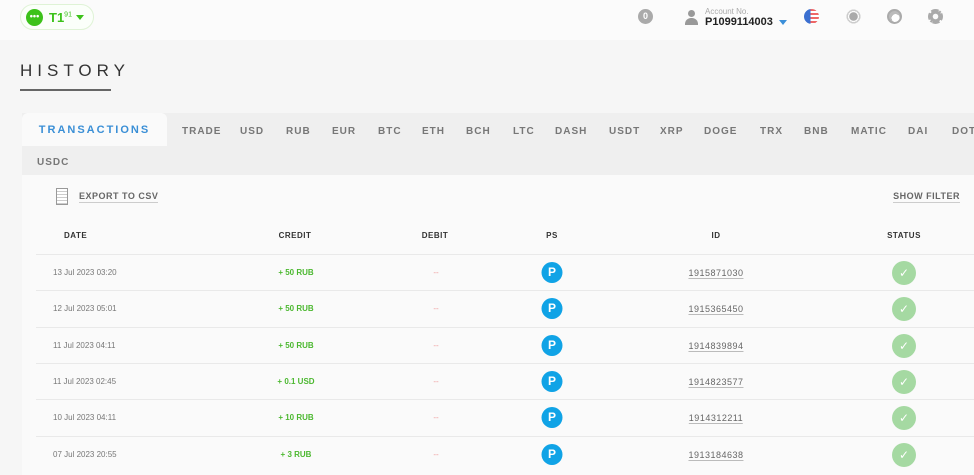 This screenshot has width=974, height=475. Describe the element at coordinates (716, 382) in the screenshot. I see `transaction-id-link: 1914823577` at that location.